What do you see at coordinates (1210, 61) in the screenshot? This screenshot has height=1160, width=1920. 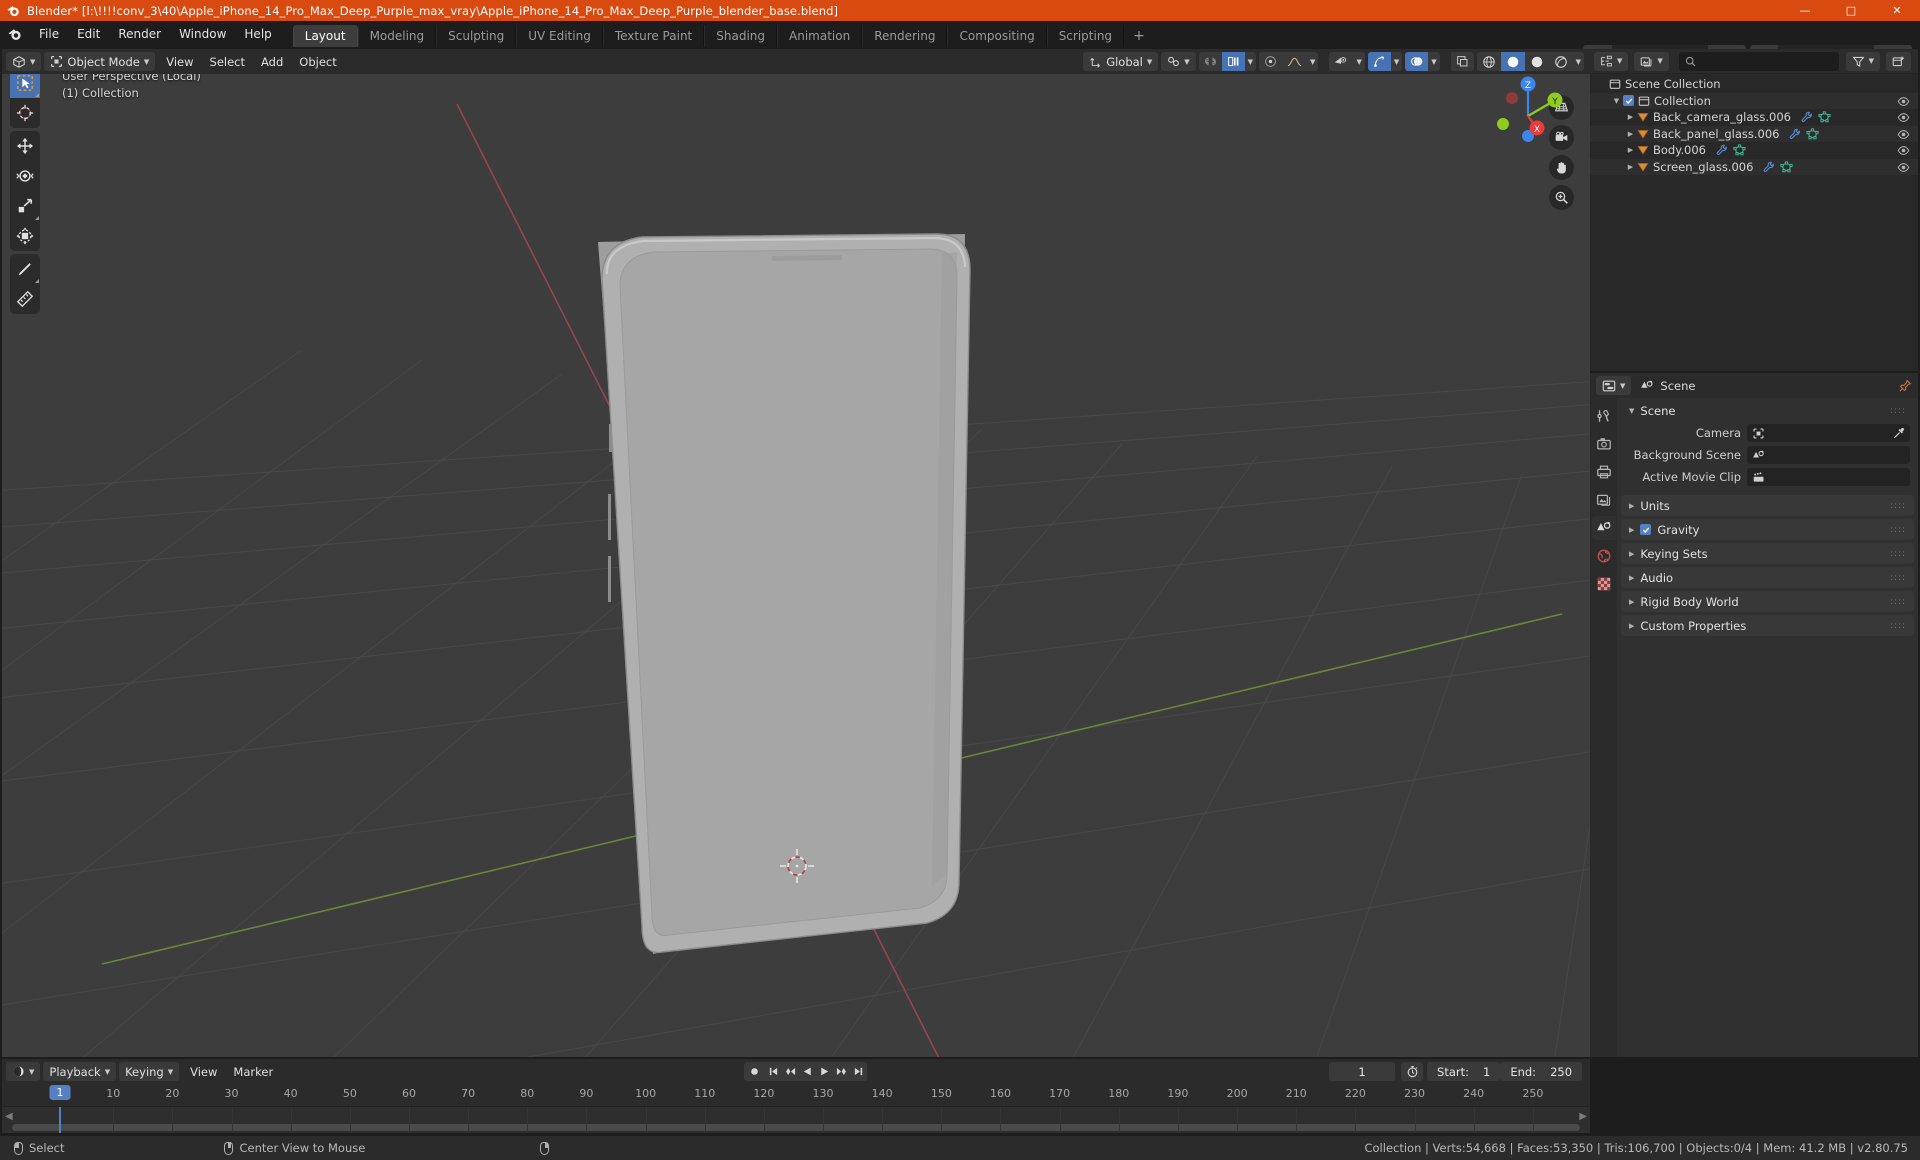 I see `snap-toggle-icon` at bounding box center [1210, 61].